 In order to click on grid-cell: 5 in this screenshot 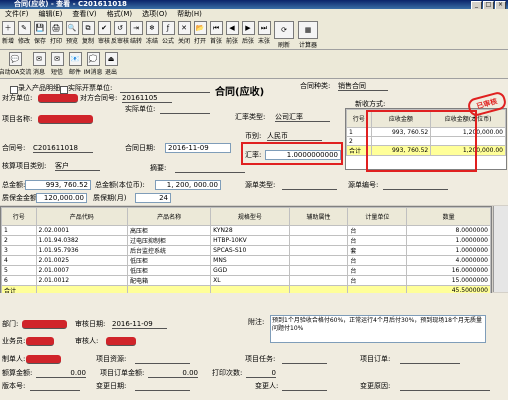, I will do `click(19, 270)`.